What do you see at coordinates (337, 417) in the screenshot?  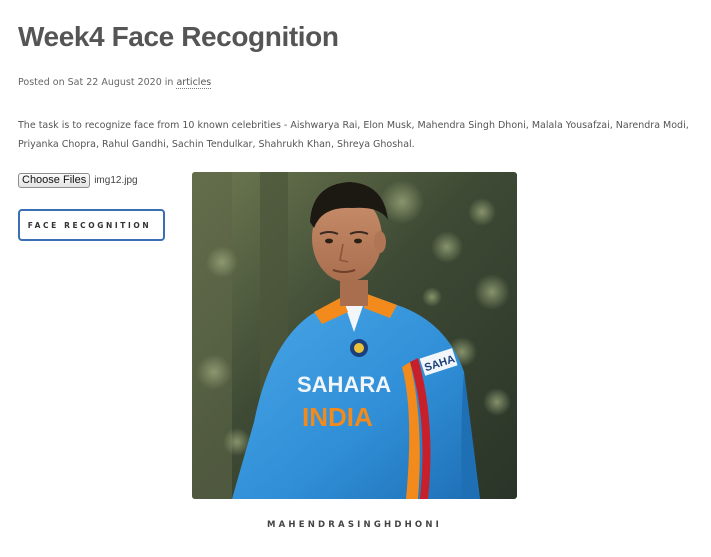 I see `jersey-team-text: INDIA` at bounding box center [337, 417].